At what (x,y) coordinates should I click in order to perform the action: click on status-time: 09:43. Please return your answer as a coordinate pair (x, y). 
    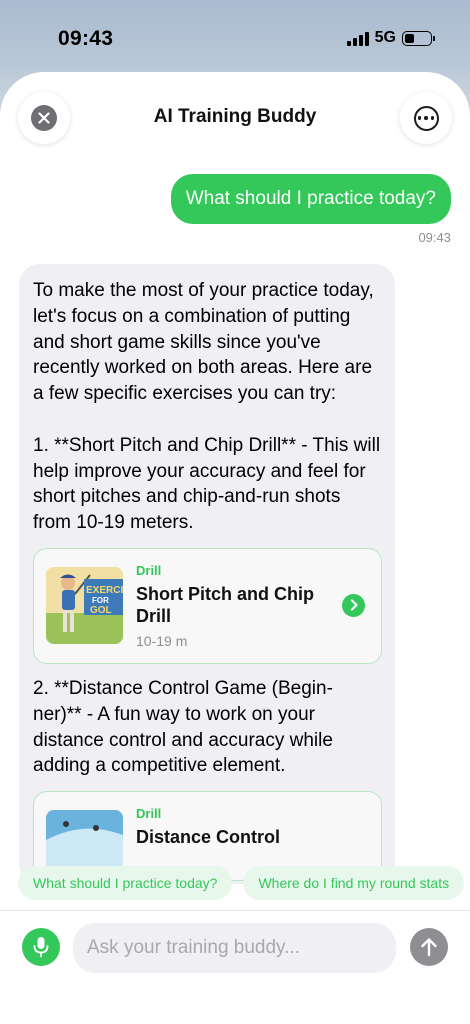
    Looking at the image, I should click on (86, 38).